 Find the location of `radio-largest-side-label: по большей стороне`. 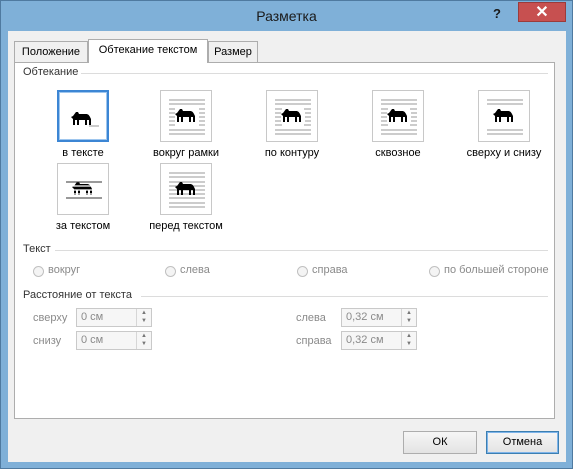

radio-largest-side-label: по большей стороне is located at coordinates (496, 270).